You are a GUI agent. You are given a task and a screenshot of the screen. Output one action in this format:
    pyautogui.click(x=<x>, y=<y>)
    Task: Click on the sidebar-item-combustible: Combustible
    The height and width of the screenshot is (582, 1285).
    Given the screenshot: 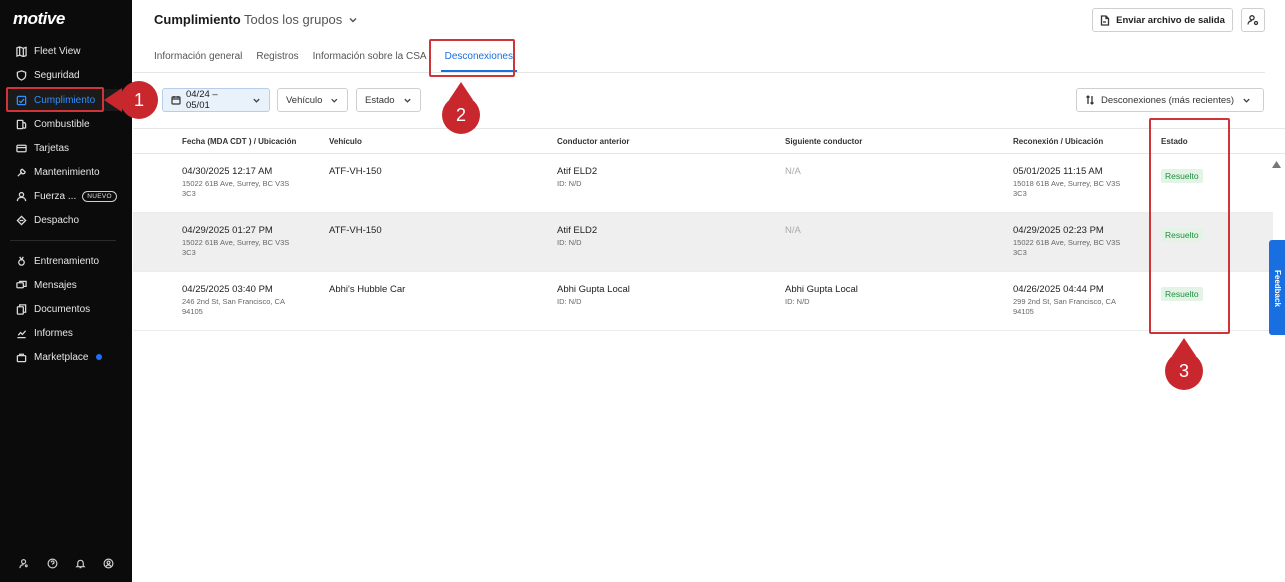 What is the action you would take?
    pyautogui.click(x=66, y=124)
    